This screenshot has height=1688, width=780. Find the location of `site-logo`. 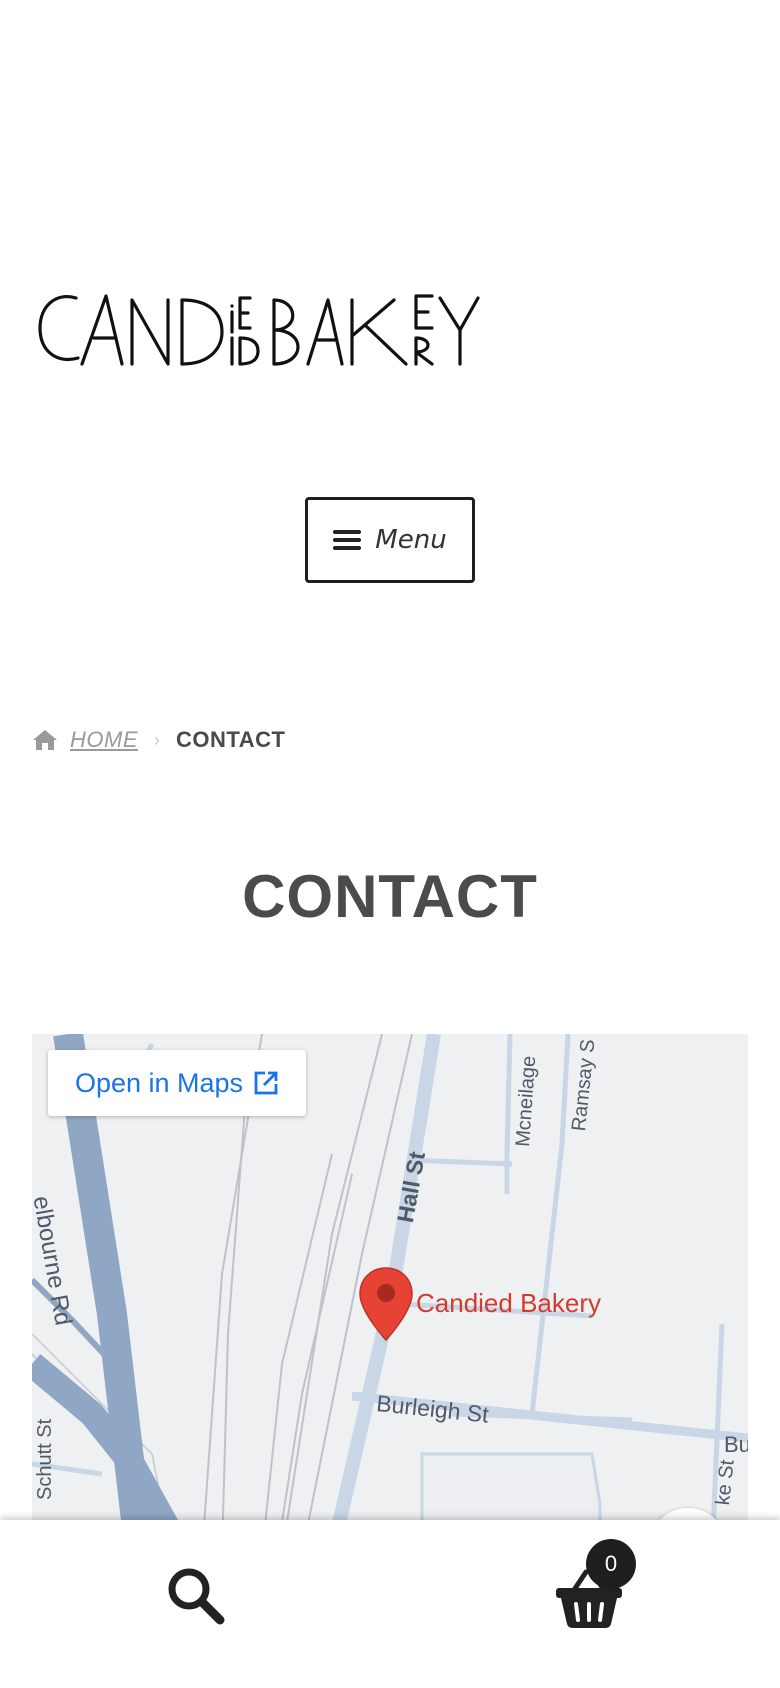

site-logo is located at coordinates (271, 327).